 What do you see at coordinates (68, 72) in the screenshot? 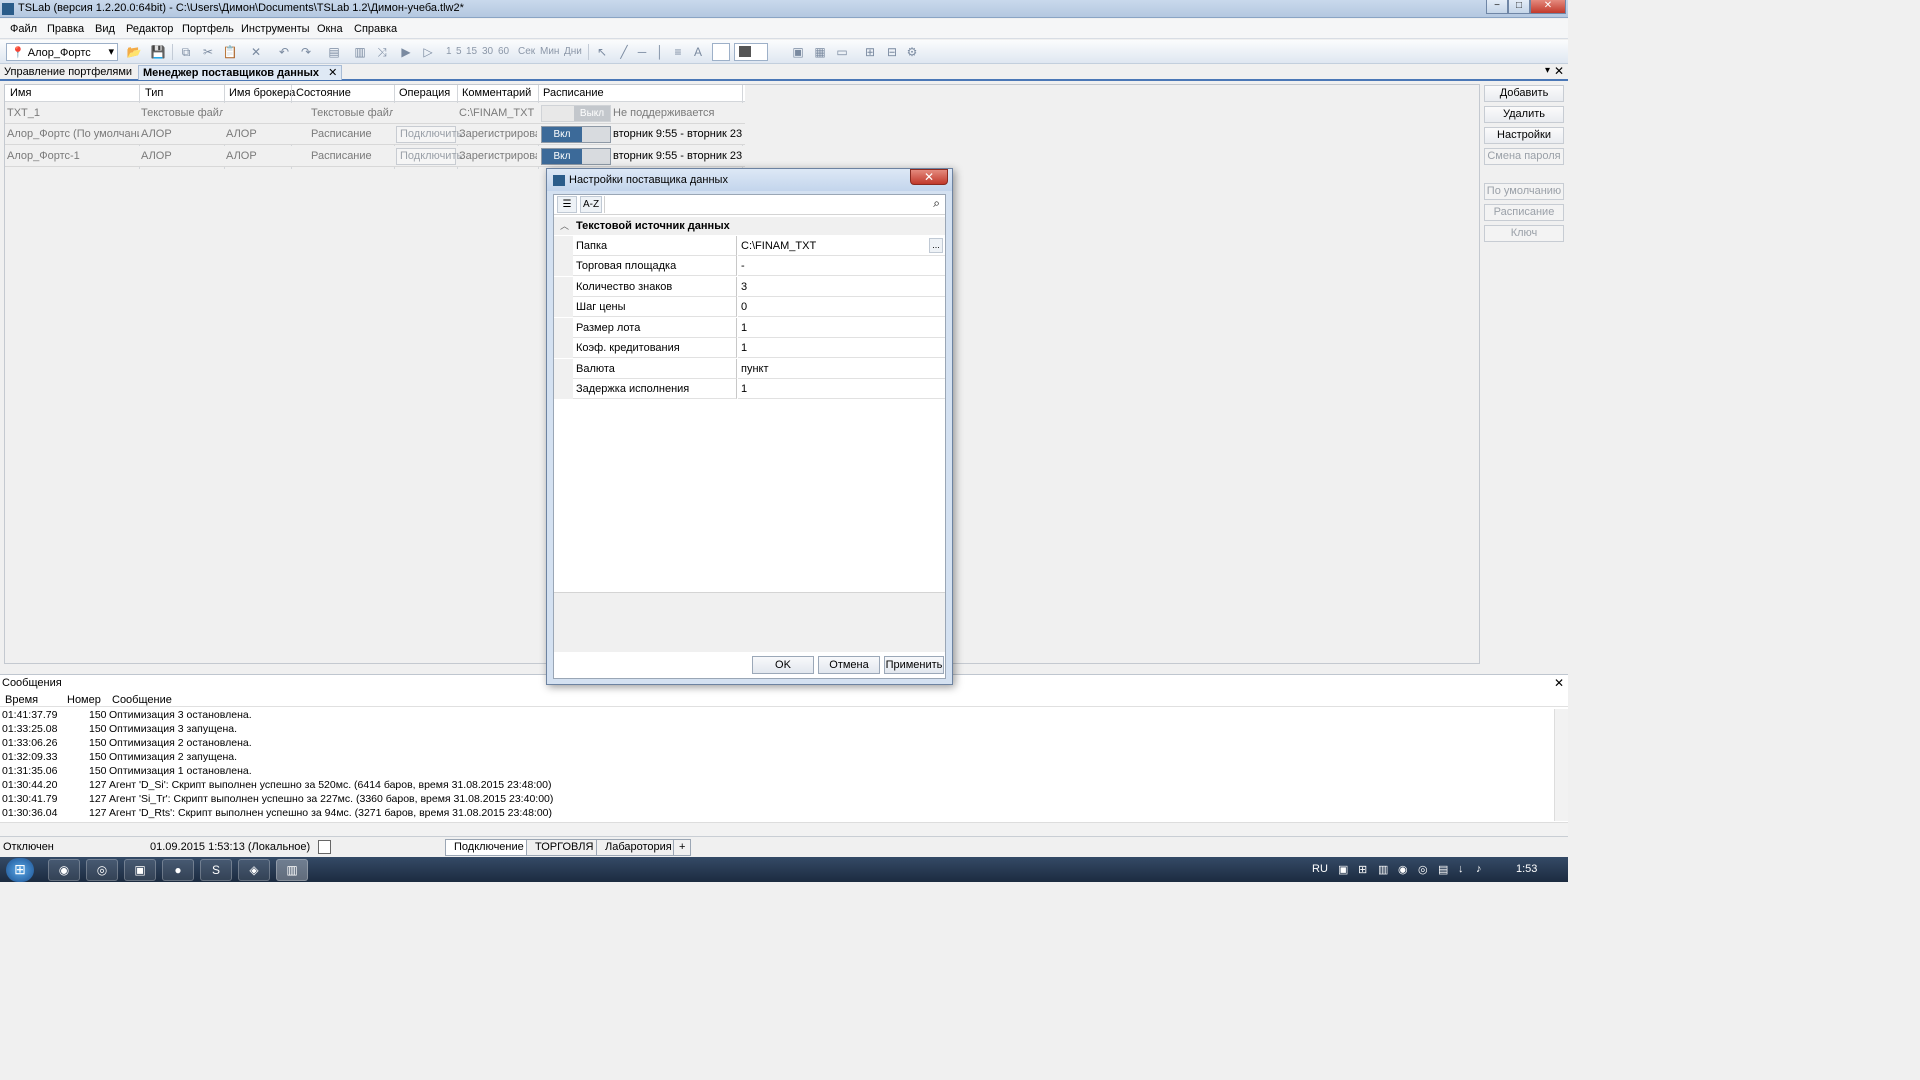
I see `tab-portfolio-management: Управление портфелями` at bounding box center [68, 72].